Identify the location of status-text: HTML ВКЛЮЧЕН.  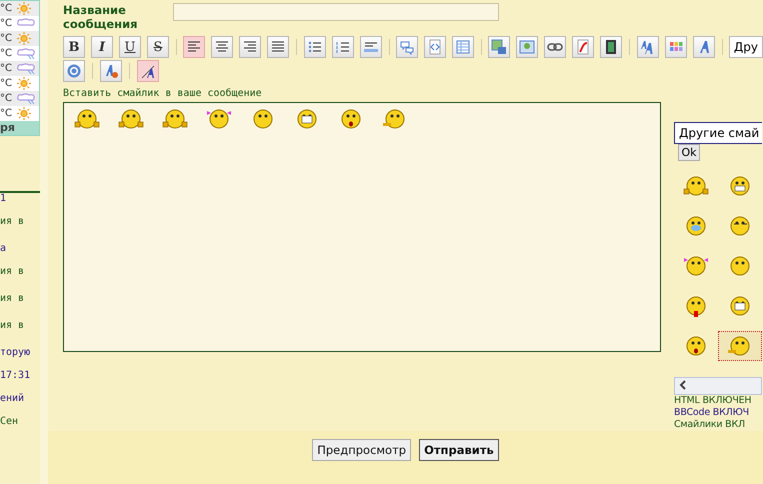
(713, 401).